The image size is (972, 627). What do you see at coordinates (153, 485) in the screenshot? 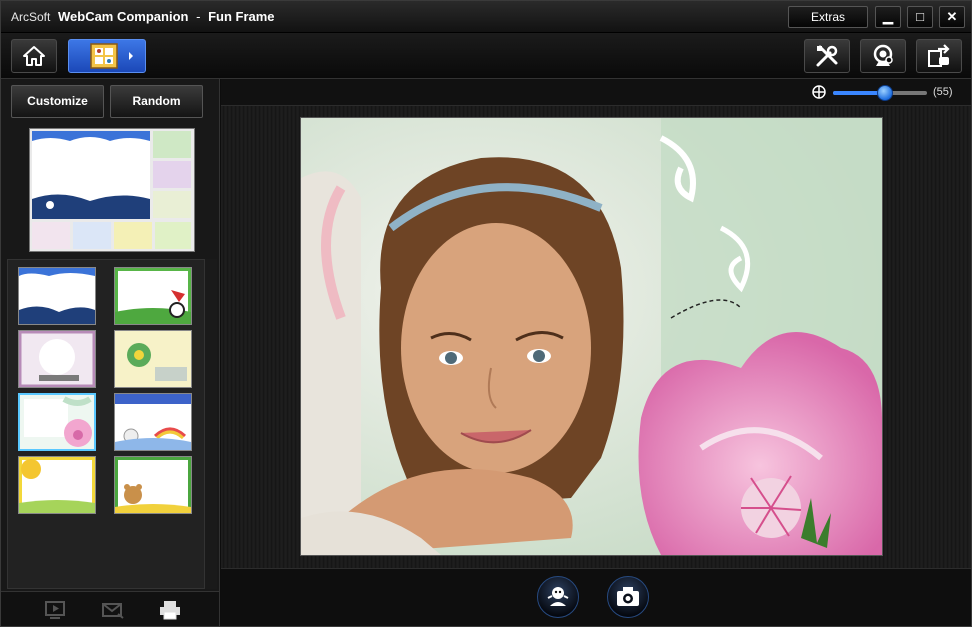
I see `frame-thumb-teddy-bear` at bounding box center [153, 485].